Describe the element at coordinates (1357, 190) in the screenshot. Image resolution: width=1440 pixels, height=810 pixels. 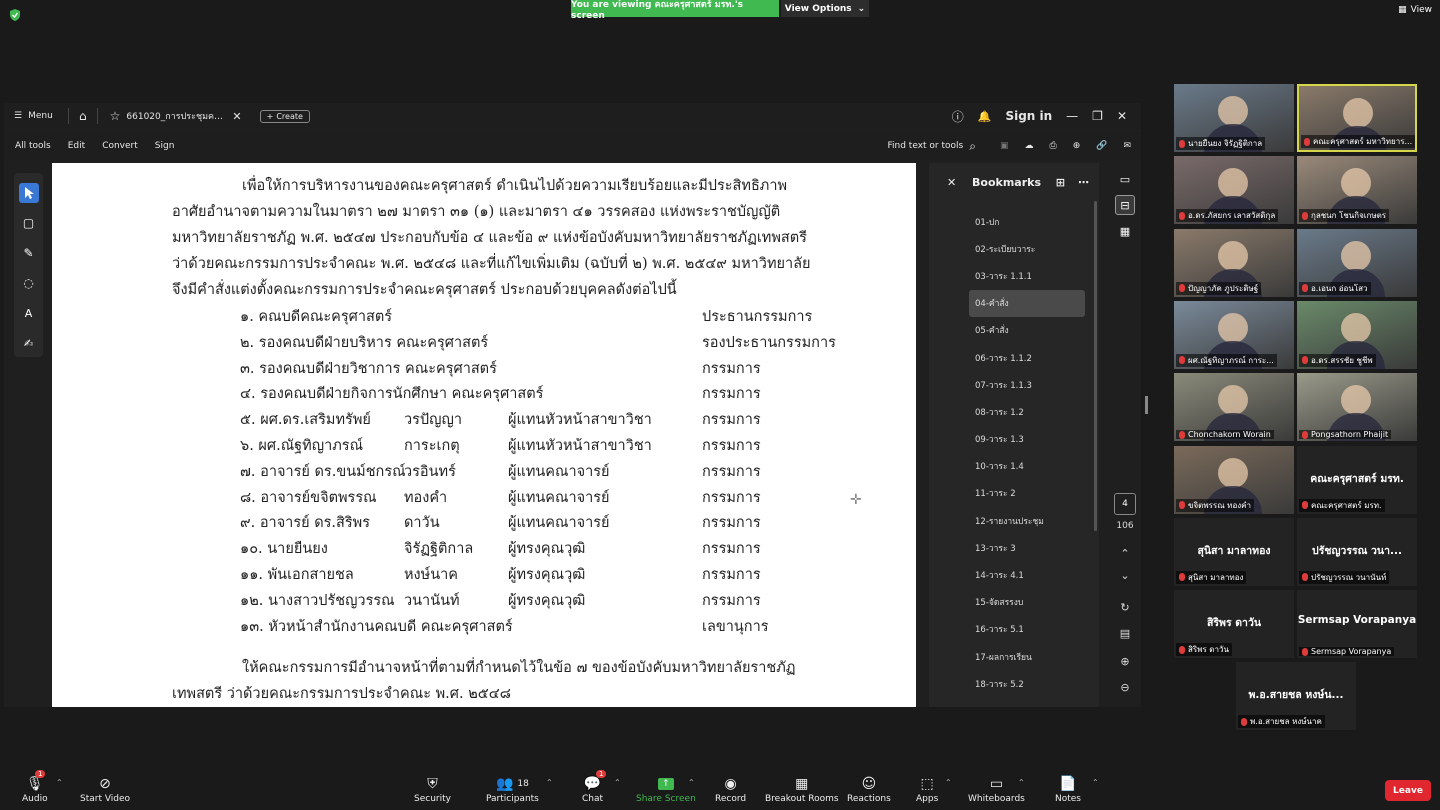
I see `participant-tile: กุลชนก โชนกิจเกษตร` at that location.